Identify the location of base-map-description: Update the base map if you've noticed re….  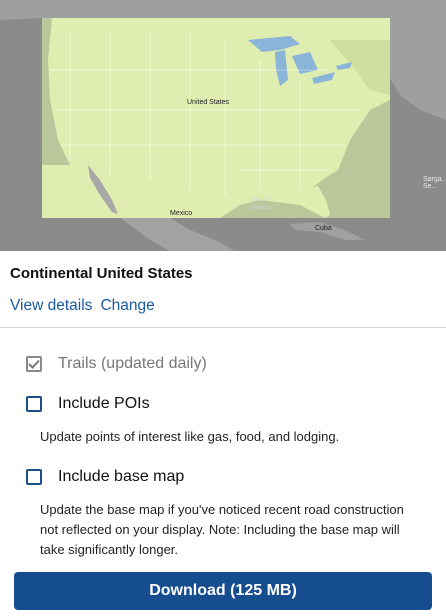
(222, 529).